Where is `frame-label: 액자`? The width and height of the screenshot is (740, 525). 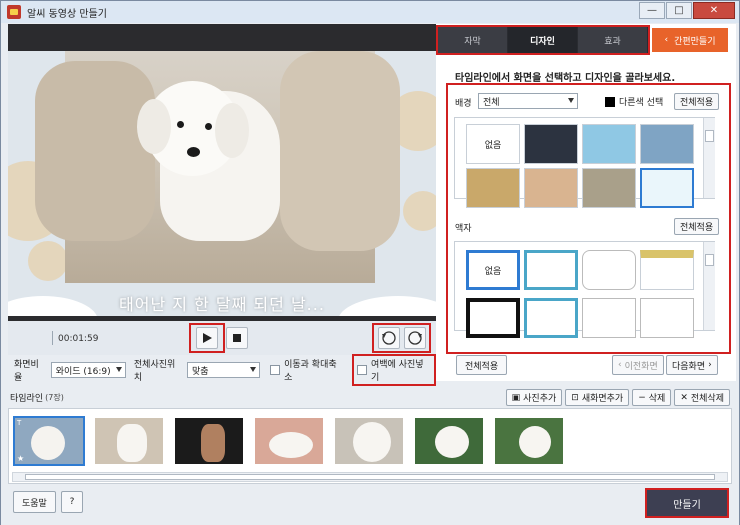
frame-label: 액자 is located at coordinates (463, 229).